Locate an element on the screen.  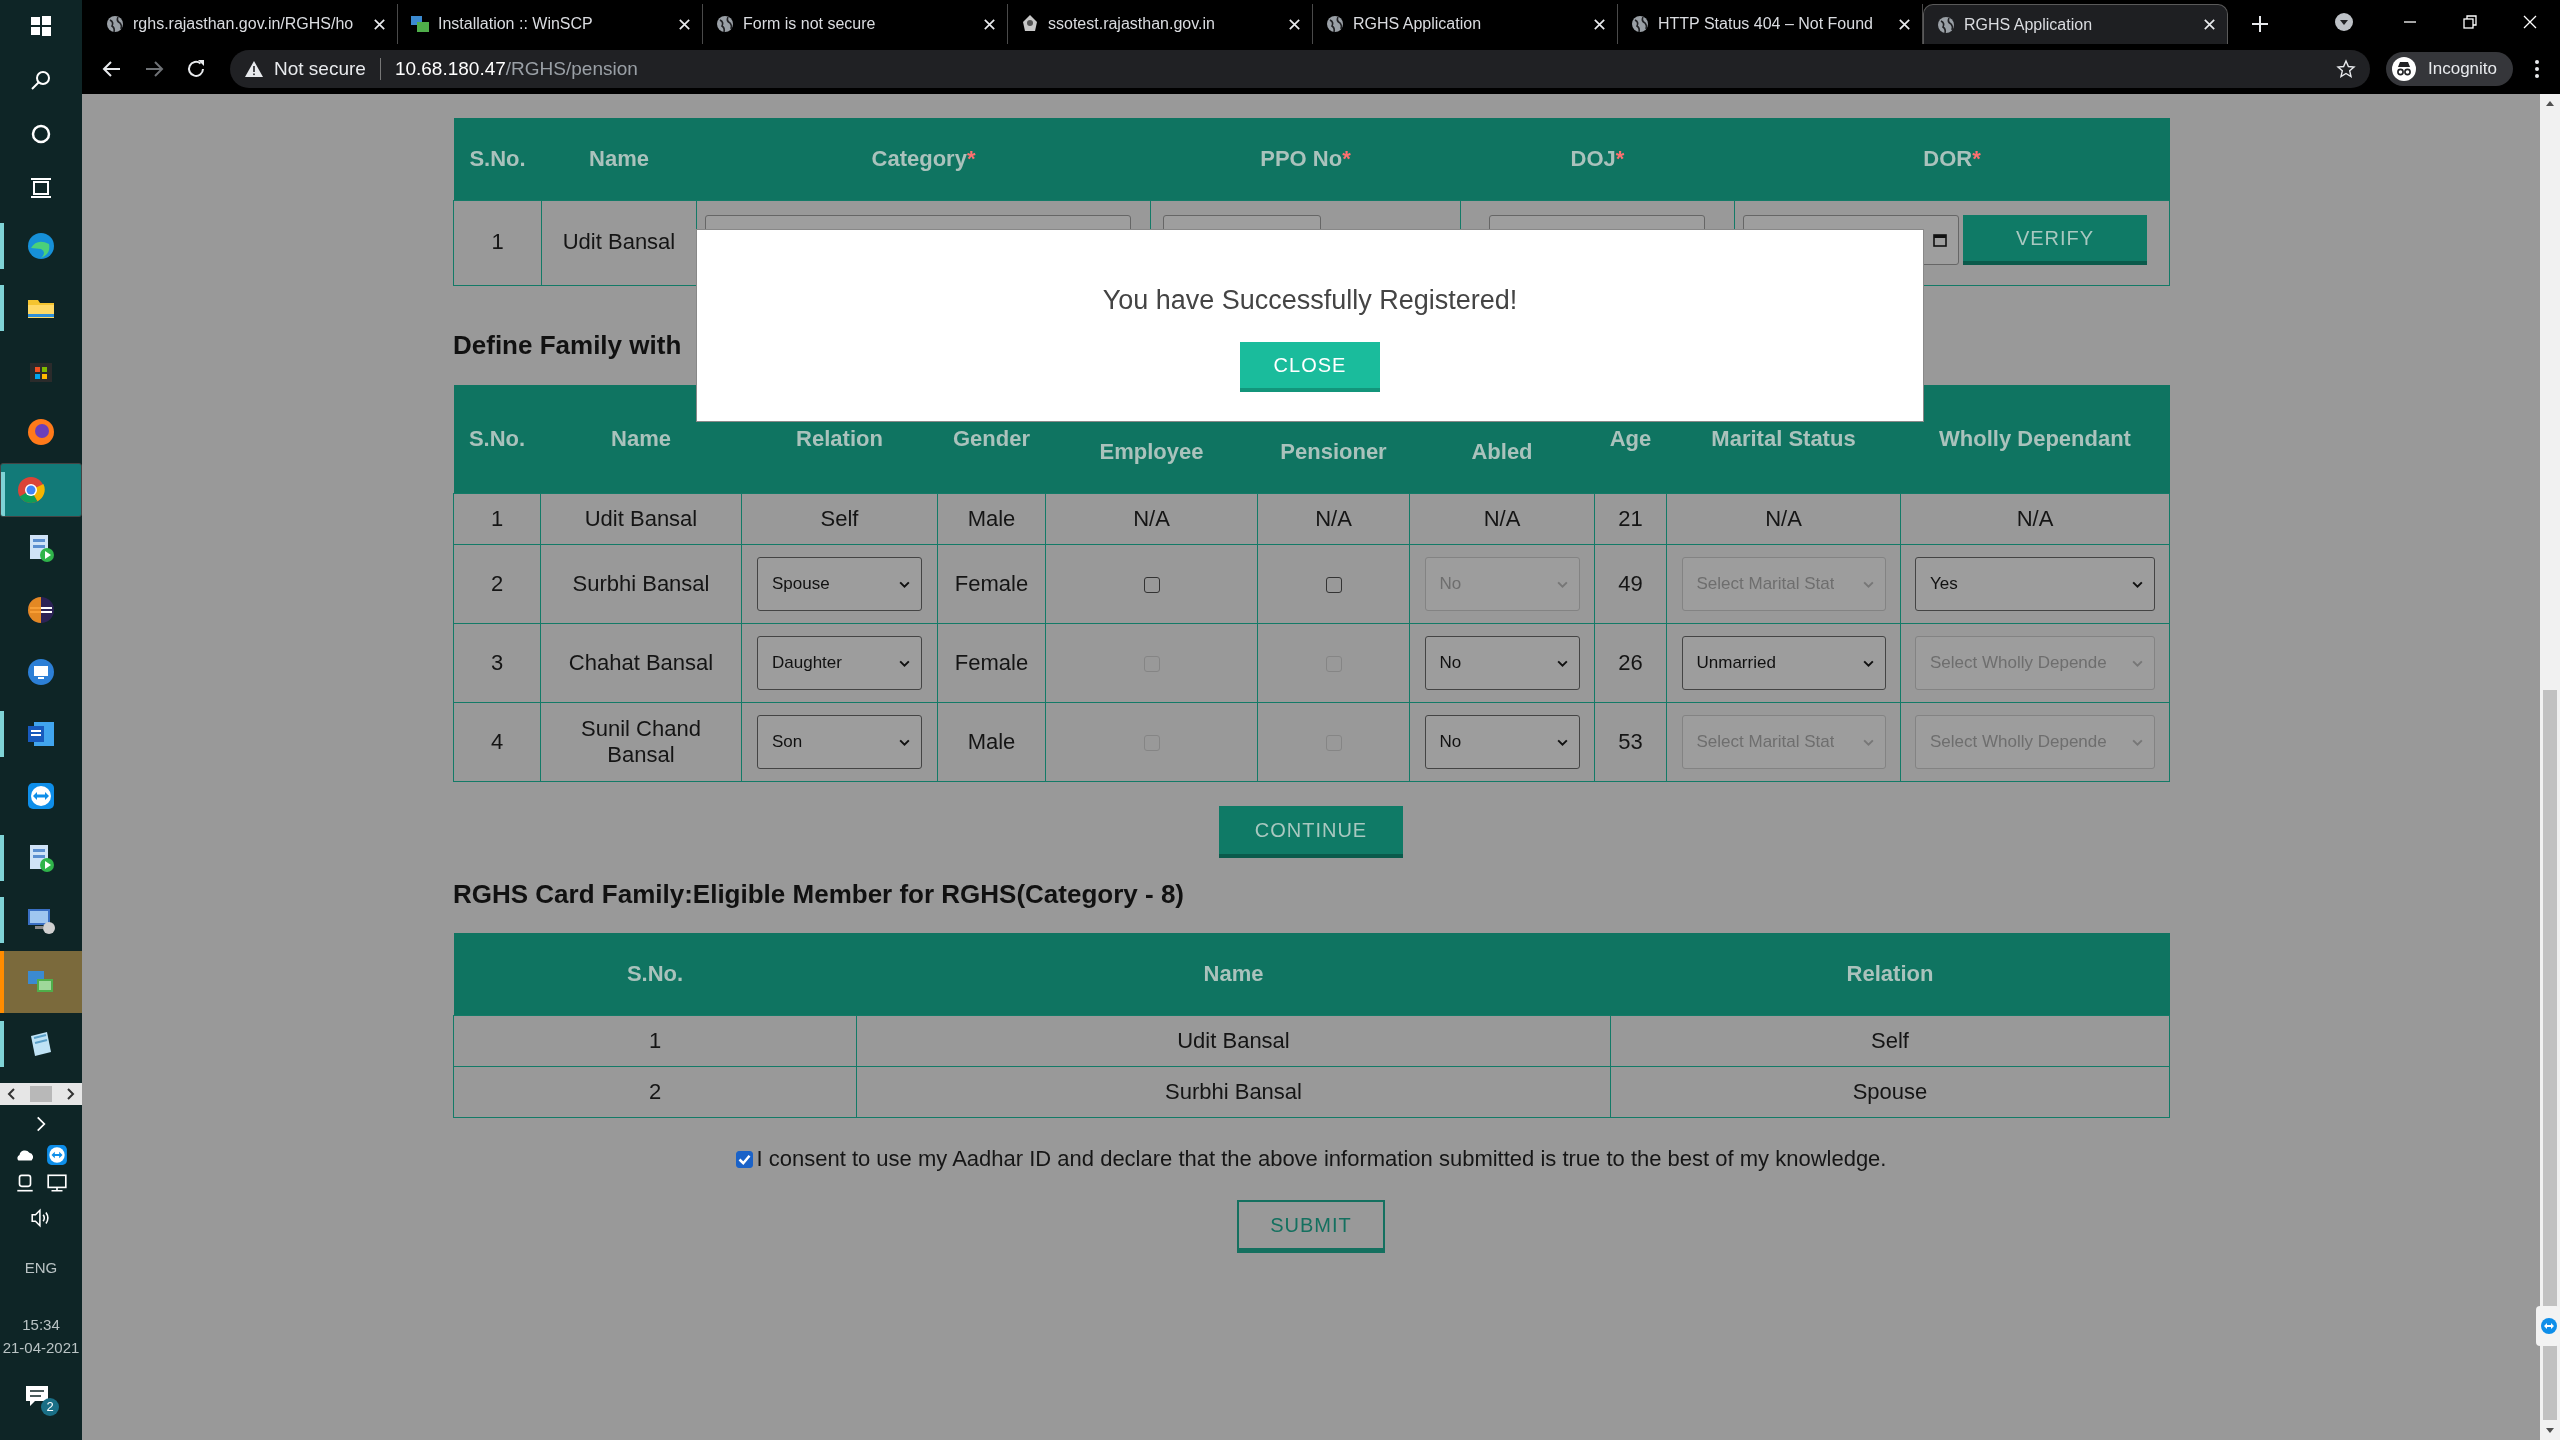
table-cell: 3 is located at coordinates (497, 663).